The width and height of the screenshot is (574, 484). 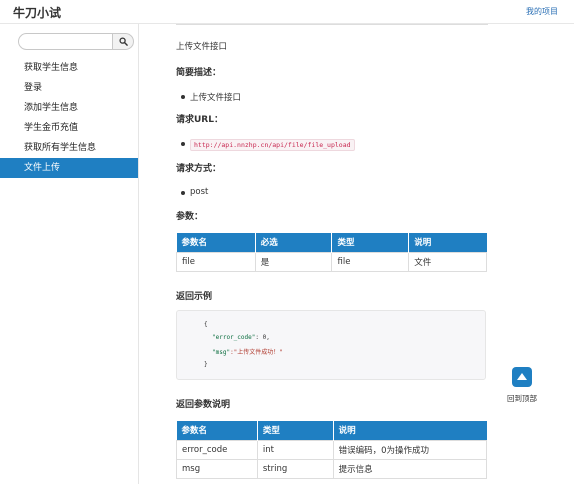 I want to click on top-bar: 牛刀小试 我的项目, so click(x=287, y=12).